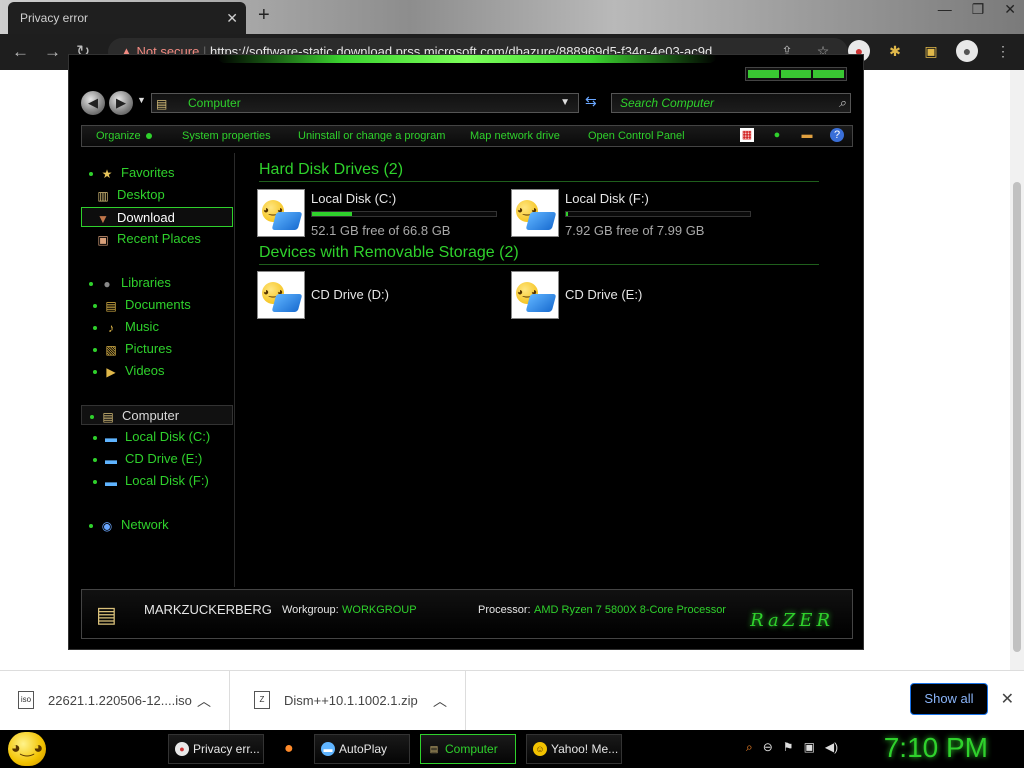 This screenshot has width=1024, height=768. What do you see at coordinates (949, 699) in the screenshot?
I see `show-all-button: Show all` at bounding box center [949, 699].